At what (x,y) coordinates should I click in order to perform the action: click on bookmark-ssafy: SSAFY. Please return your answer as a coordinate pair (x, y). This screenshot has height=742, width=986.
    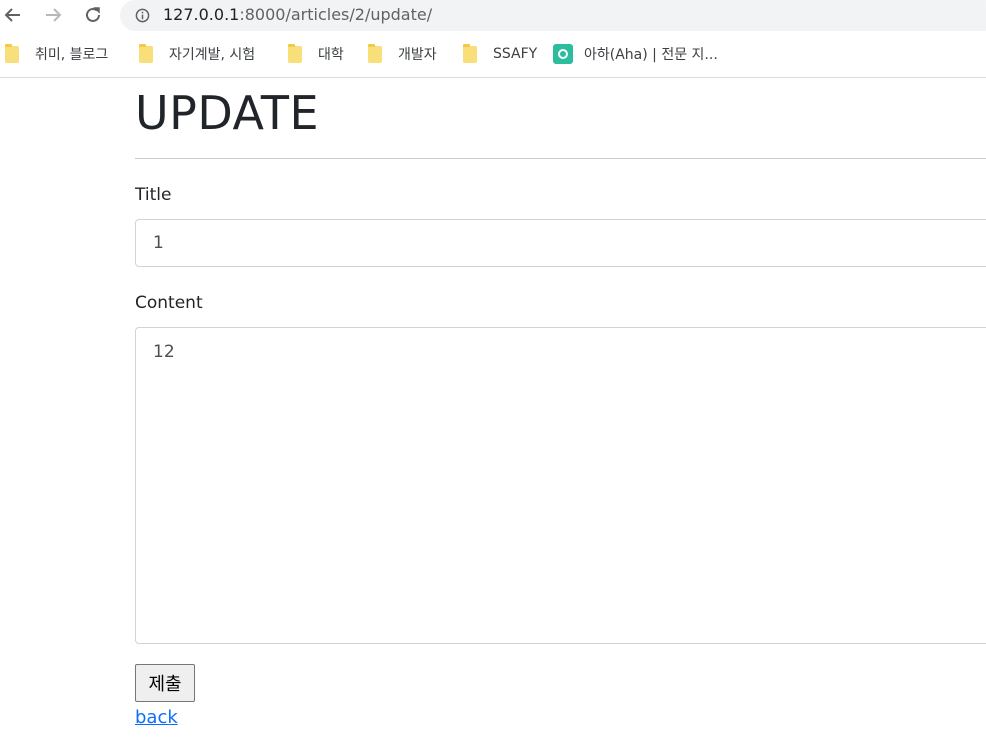
    Looking at the image, I should click on (500, 53).